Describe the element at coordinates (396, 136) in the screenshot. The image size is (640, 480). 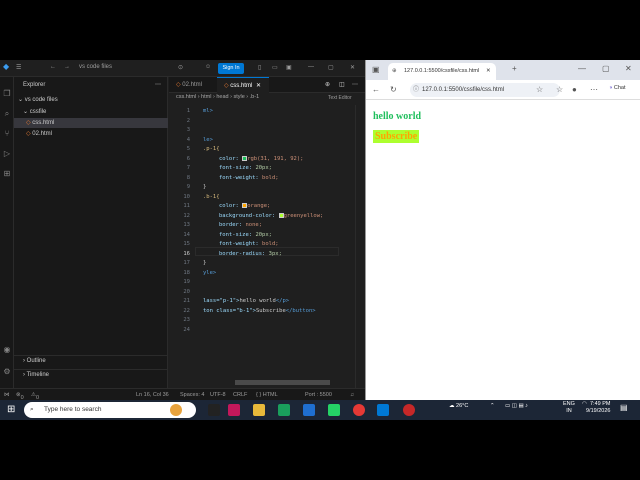
I see `subscribe-button: Subscribe` at that location.